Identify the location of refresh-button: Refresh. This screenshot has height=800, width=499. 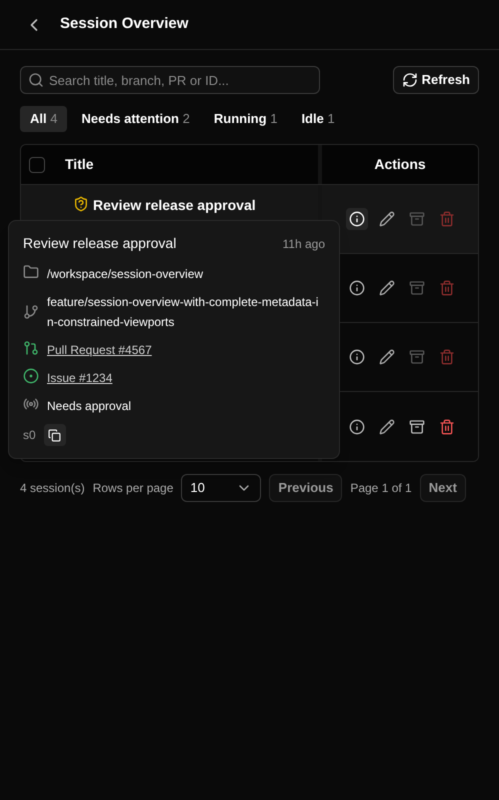
(435, 80).